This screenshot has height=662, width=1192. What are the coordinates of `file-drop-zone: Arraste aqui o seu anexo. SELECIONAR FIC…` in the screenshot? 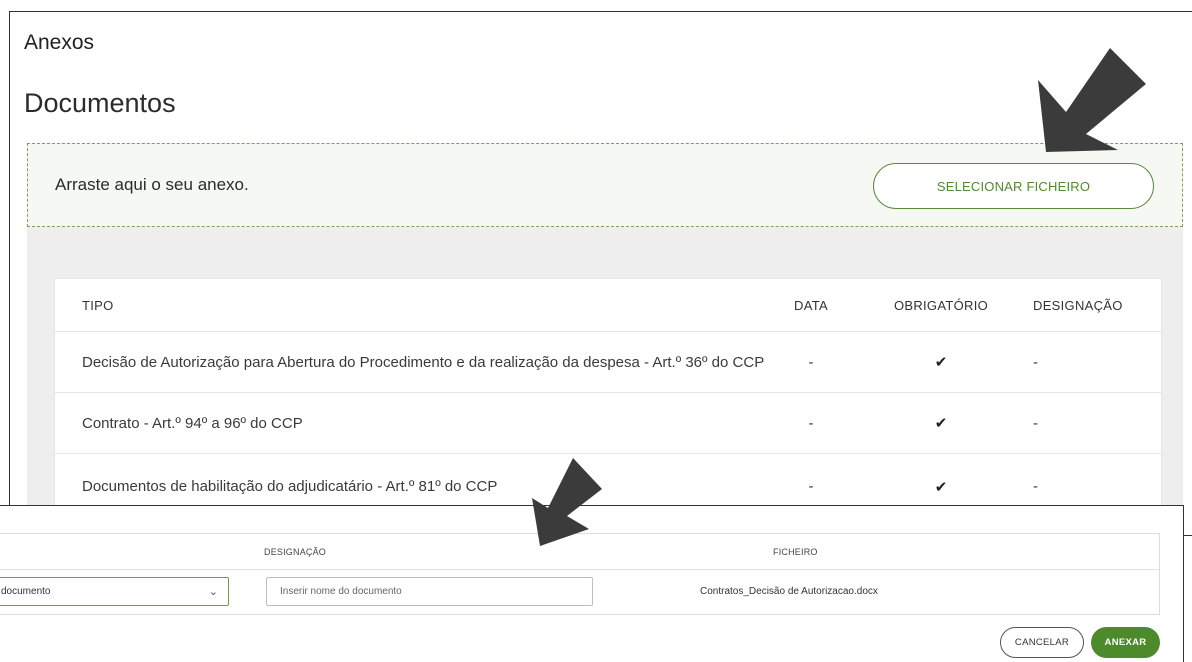 It's located at (605, 185).